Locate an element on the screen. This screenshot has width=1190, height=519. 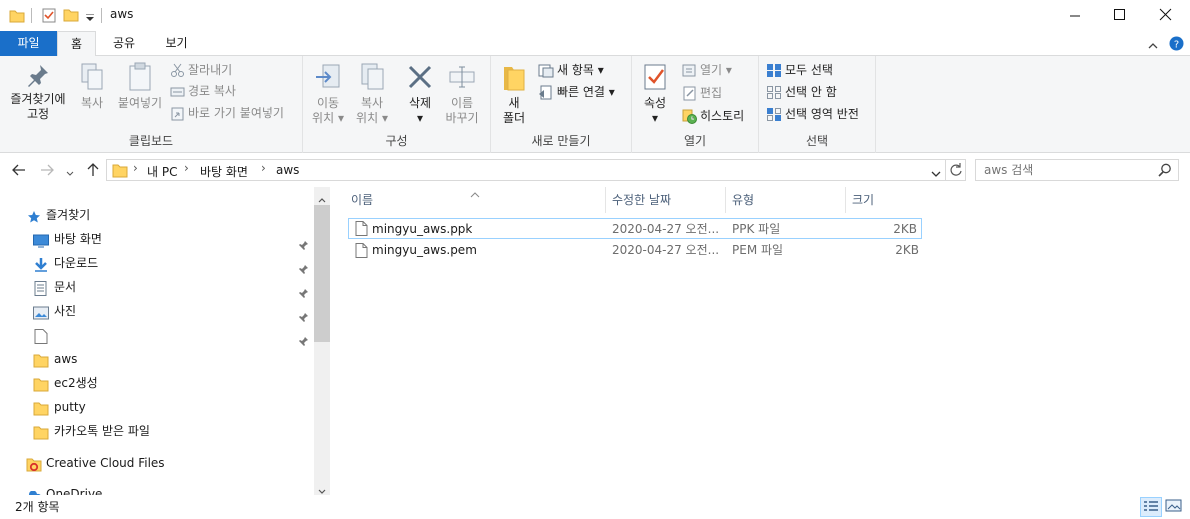
nav-item-pictures: 사진 is located at coordinates (157, 311).